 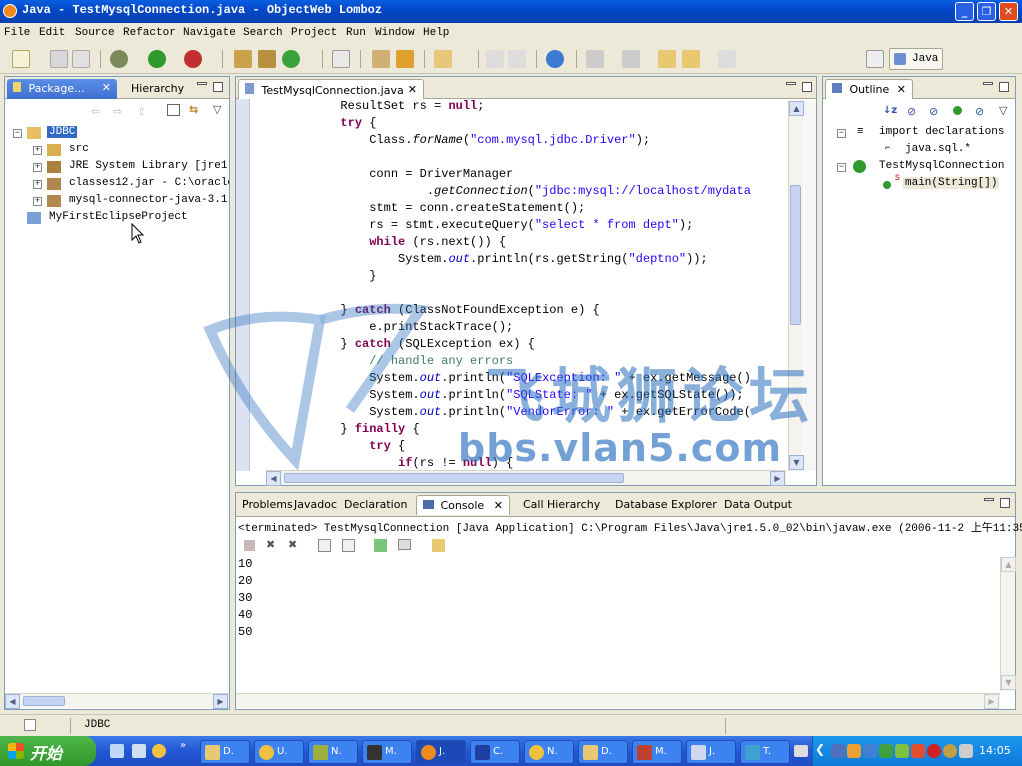 What do you see at coordinates (603, 752) in the screenshot?
I see `taskbar-window-8: D.` at bounding box center [603, 752].